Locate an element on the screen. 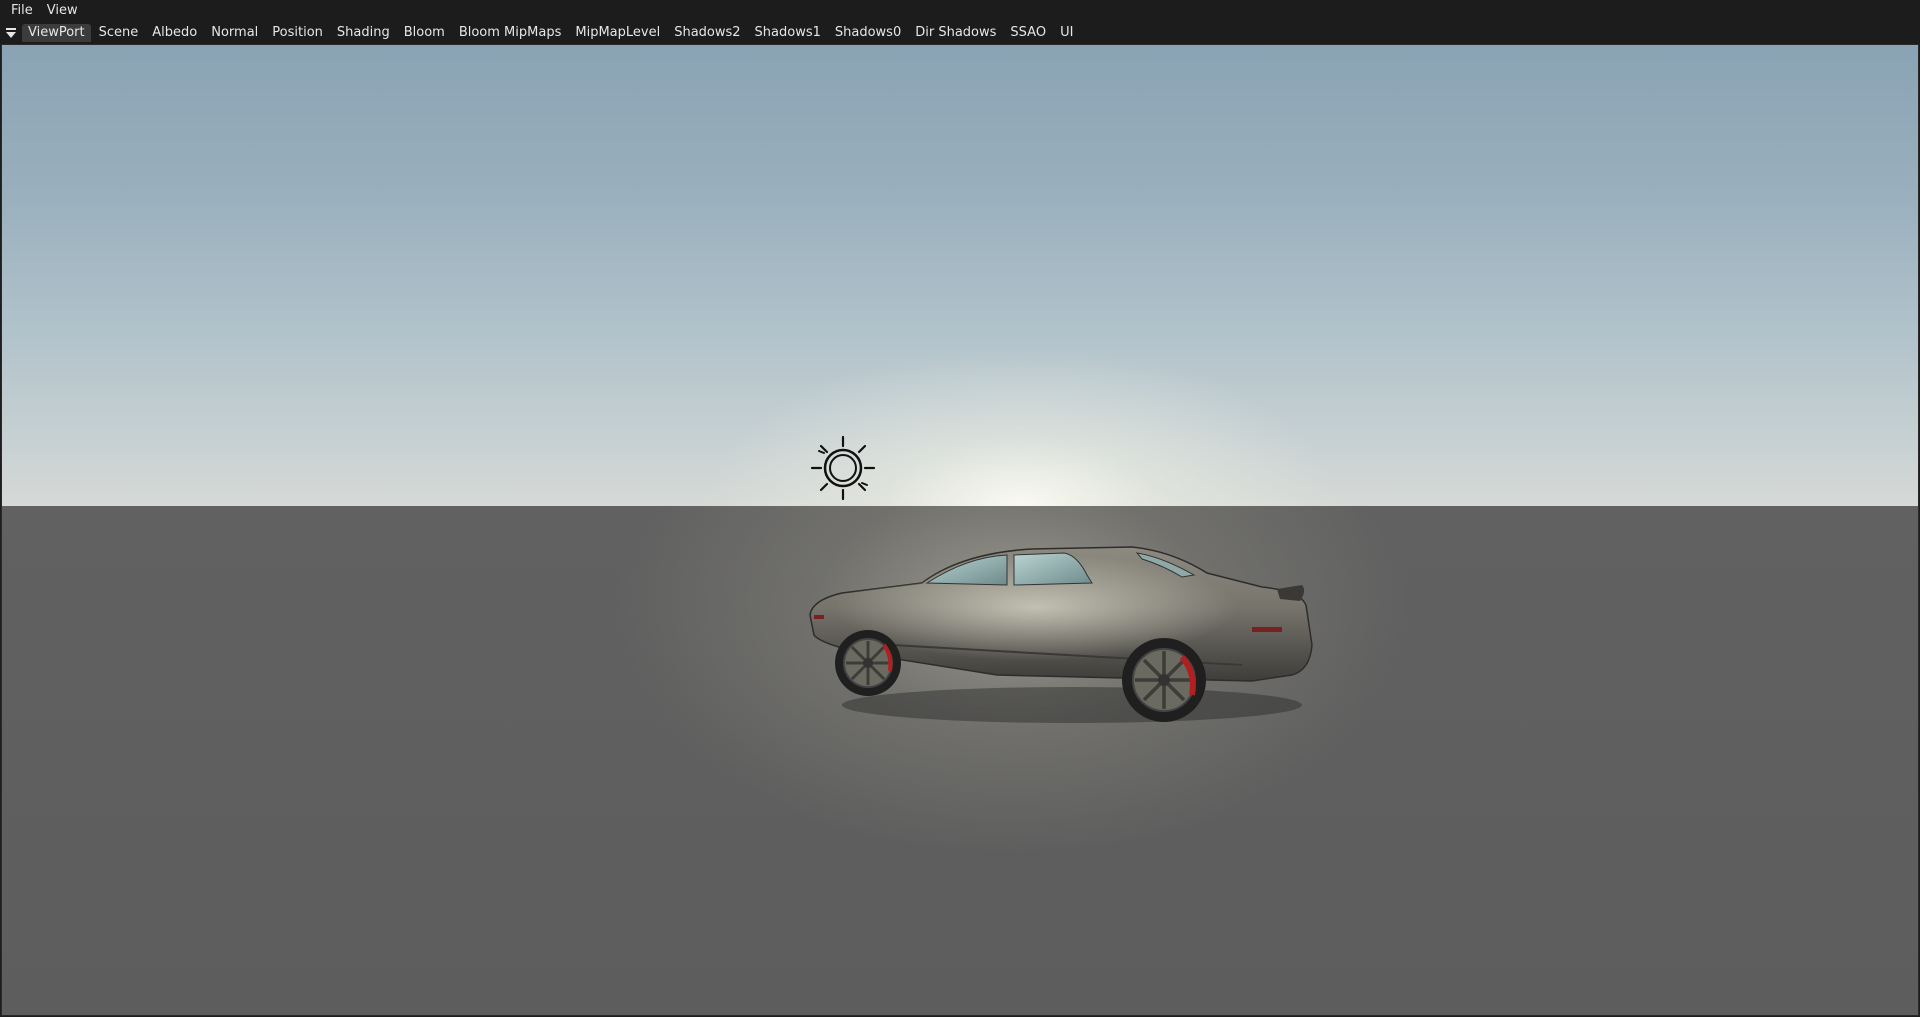 The width and height of the screenshot is (1920, 1017). tab-list-dropdown is located at coordinates (11, 33).